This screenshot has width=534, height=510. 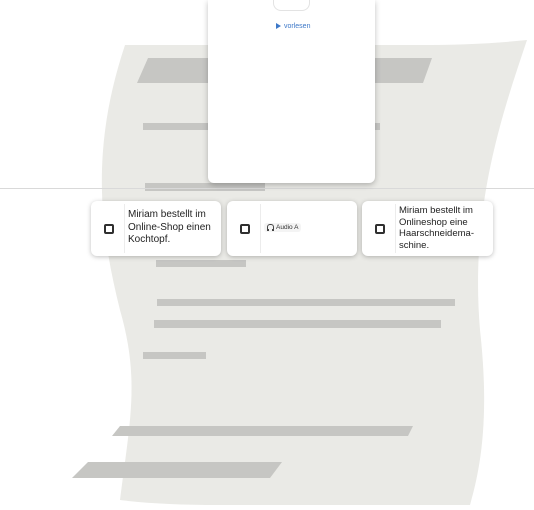 I want to click on read-aloud-label: vorlesen, so click(x=297, y=26).